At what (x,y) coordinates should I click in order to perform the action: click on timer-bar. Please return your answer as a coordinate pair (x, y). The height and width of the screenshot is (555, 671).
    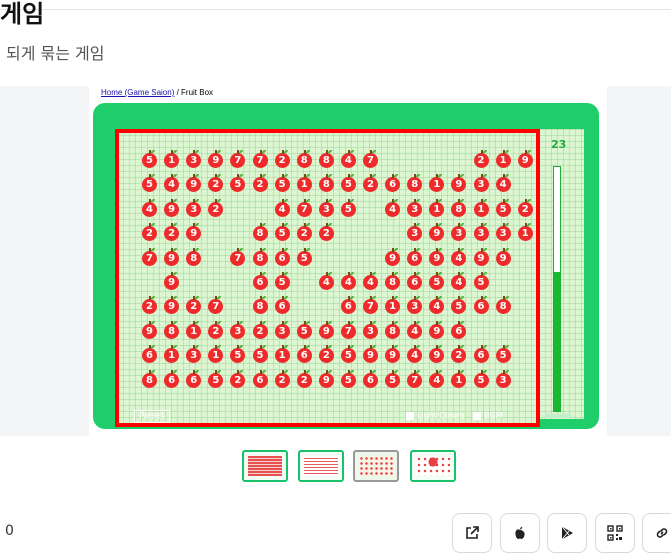
    Looking at the image, I should click on (557, 289).